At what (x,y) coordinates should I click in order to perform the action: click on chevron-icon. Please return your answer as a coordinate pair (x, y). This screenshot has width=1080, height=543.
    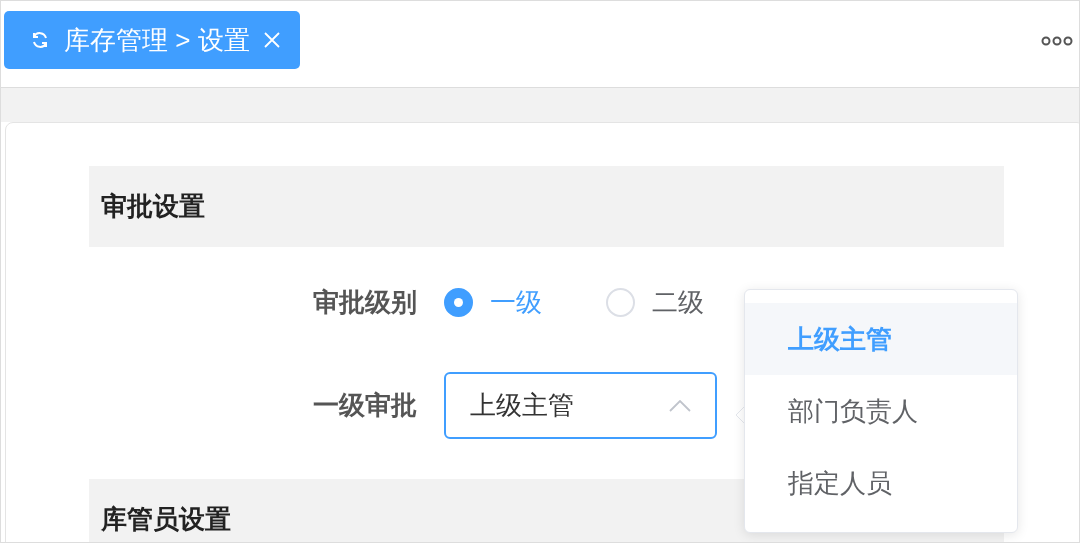
    Looking at the image, I should click on (680, 405).